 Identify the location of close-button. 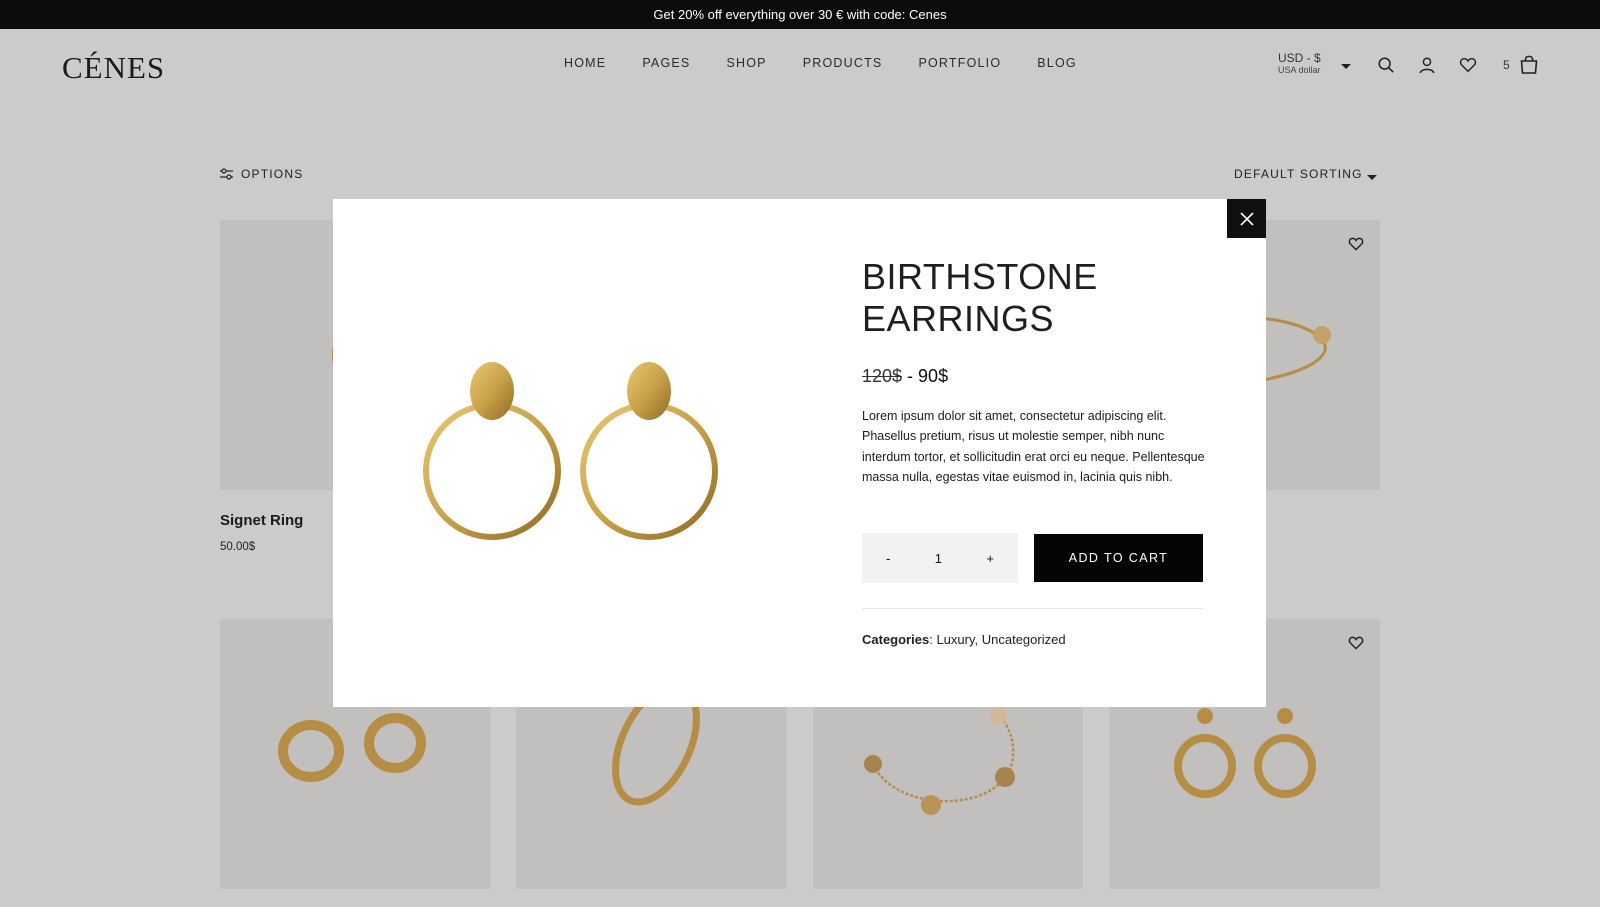
(1246, 218).